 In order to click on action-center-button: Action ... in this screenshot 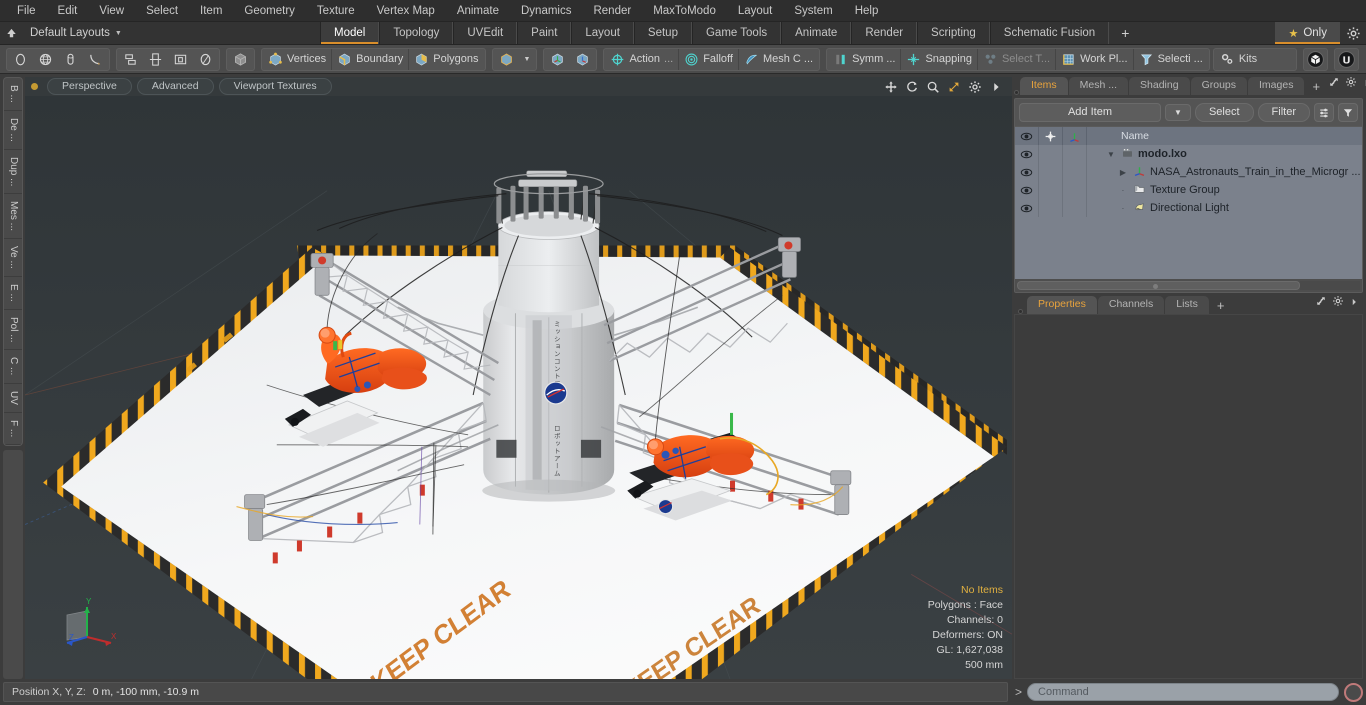, I will do `click(641, 59)`.